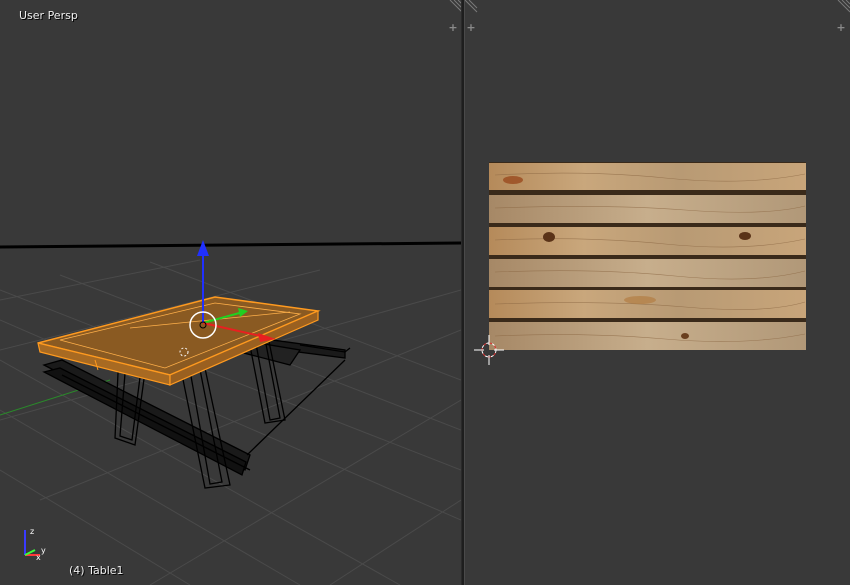 The image size is (850, 585). Describe the element at coordinates (35, 544) in the screenshot. I see `axis-orientation-icon: z y x` at that location.